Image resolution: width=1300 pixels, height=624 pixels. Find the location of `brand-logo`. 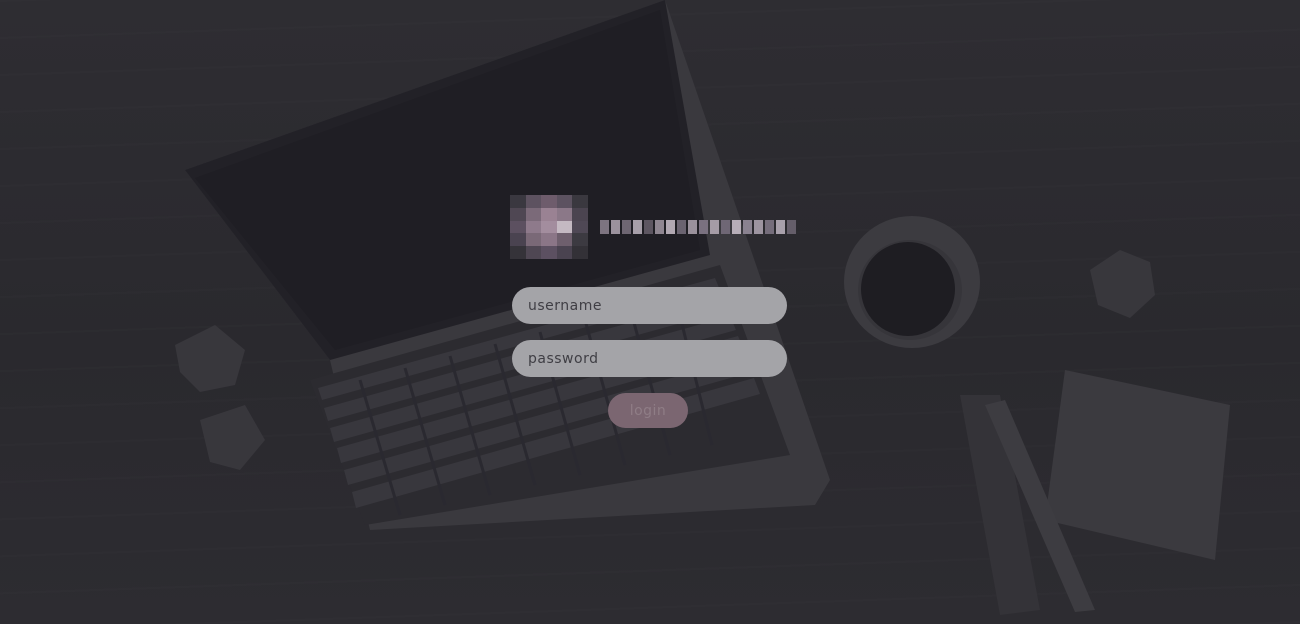

brand-logo is located at coordinates (653, 227).